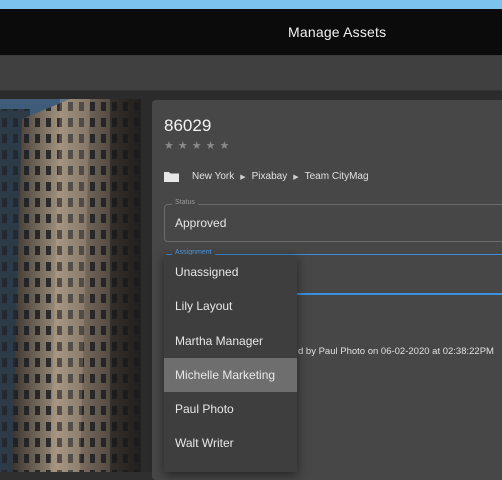 This screenshot has width=502, height=480. Describe the element at coordinates (270, 176) in the screenshot. I see `breadcrumb-item: Pixabay` at that location.